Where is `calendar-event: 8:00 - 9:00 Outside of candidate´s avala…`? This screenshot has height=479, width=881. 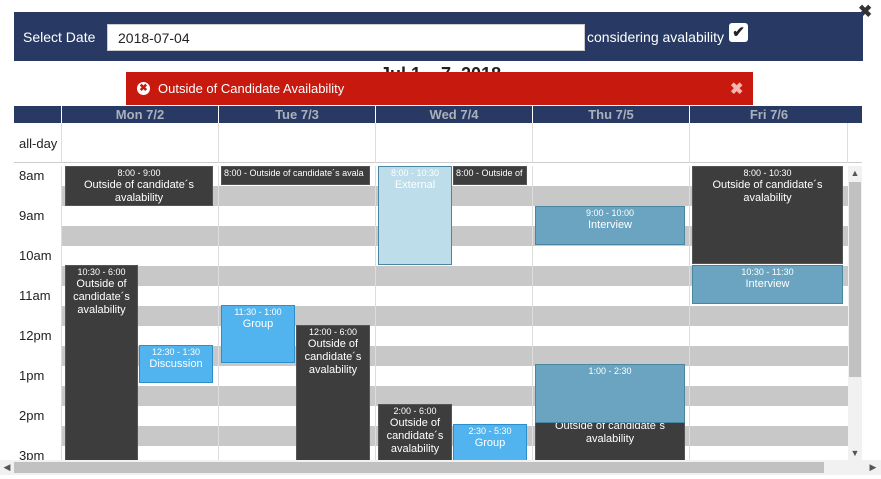 calendar-event: 8:00 - 9:00 Outside of candidate´s avala… is located at coordinates (139, 186).